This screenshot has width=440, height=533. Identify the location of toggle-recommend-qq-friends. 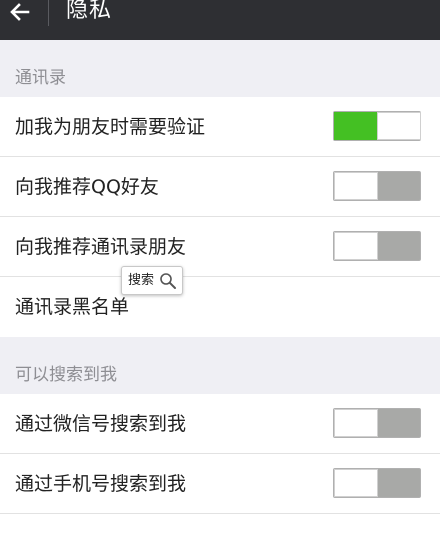
(377, 186).